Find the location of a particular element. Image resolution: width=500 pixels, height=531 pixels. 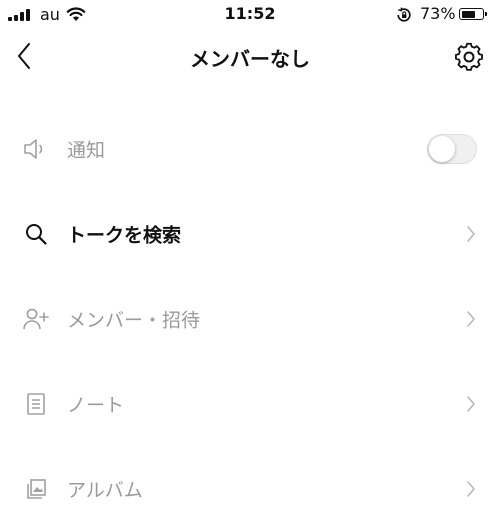

menu-item-label: メンバー・招待 is located at coordinates (134, 320).